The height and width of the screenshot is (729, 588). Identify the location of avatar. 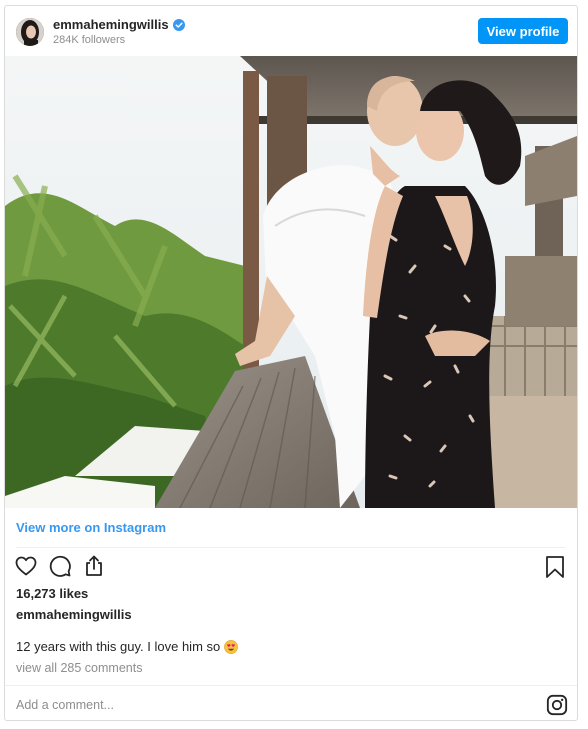
(30, 32).